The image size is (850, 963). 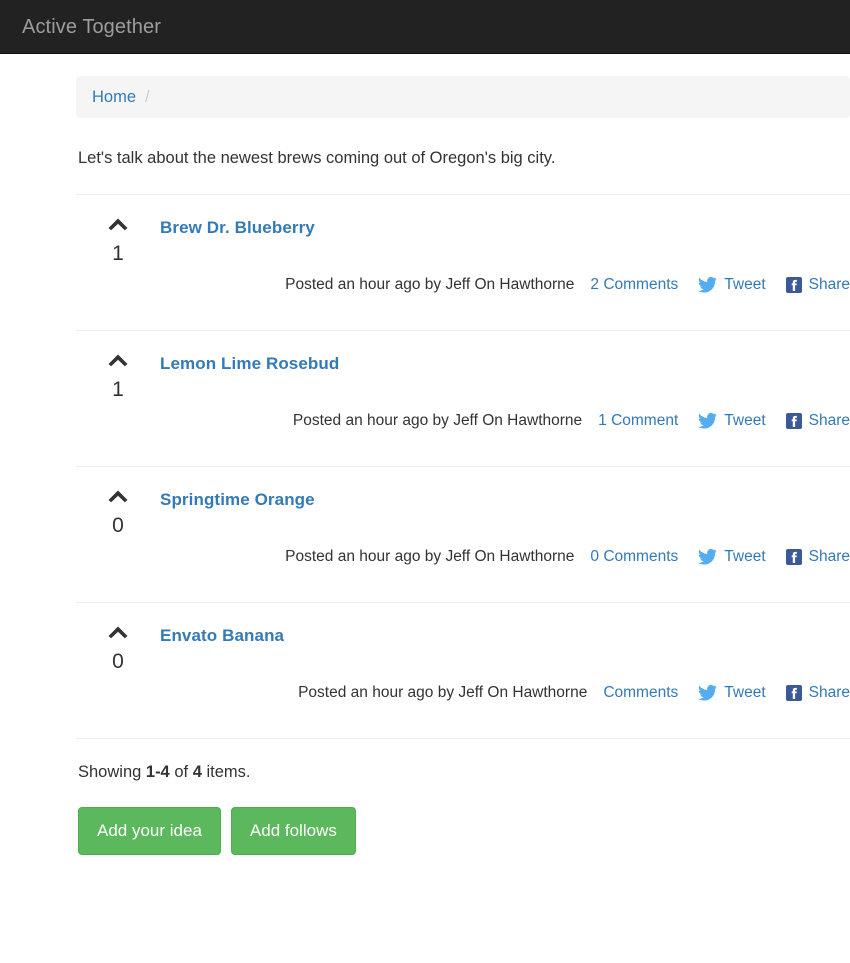 What do you see at coordinates (226, 772) in the screenshot?
I see `summary-suffix: items.` at bounding box center [226, 772].